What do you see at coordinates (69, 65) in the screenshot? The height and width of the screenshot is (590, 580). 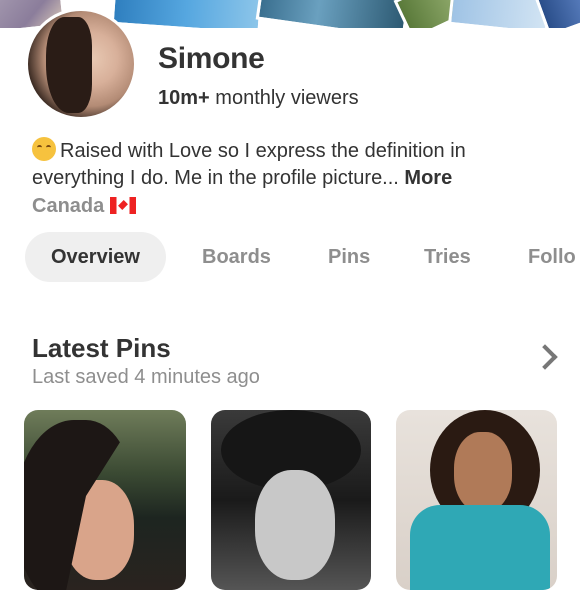 I see `avatar-image` at bounding box center [69, 65].